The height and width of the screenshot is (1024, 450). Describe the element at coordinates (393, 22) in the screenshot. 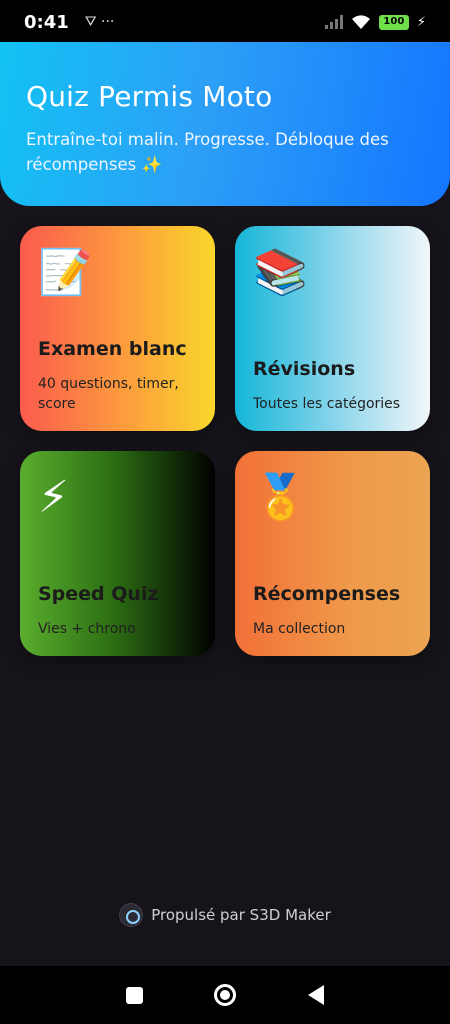

I see `battery-icon: 100` at that location.